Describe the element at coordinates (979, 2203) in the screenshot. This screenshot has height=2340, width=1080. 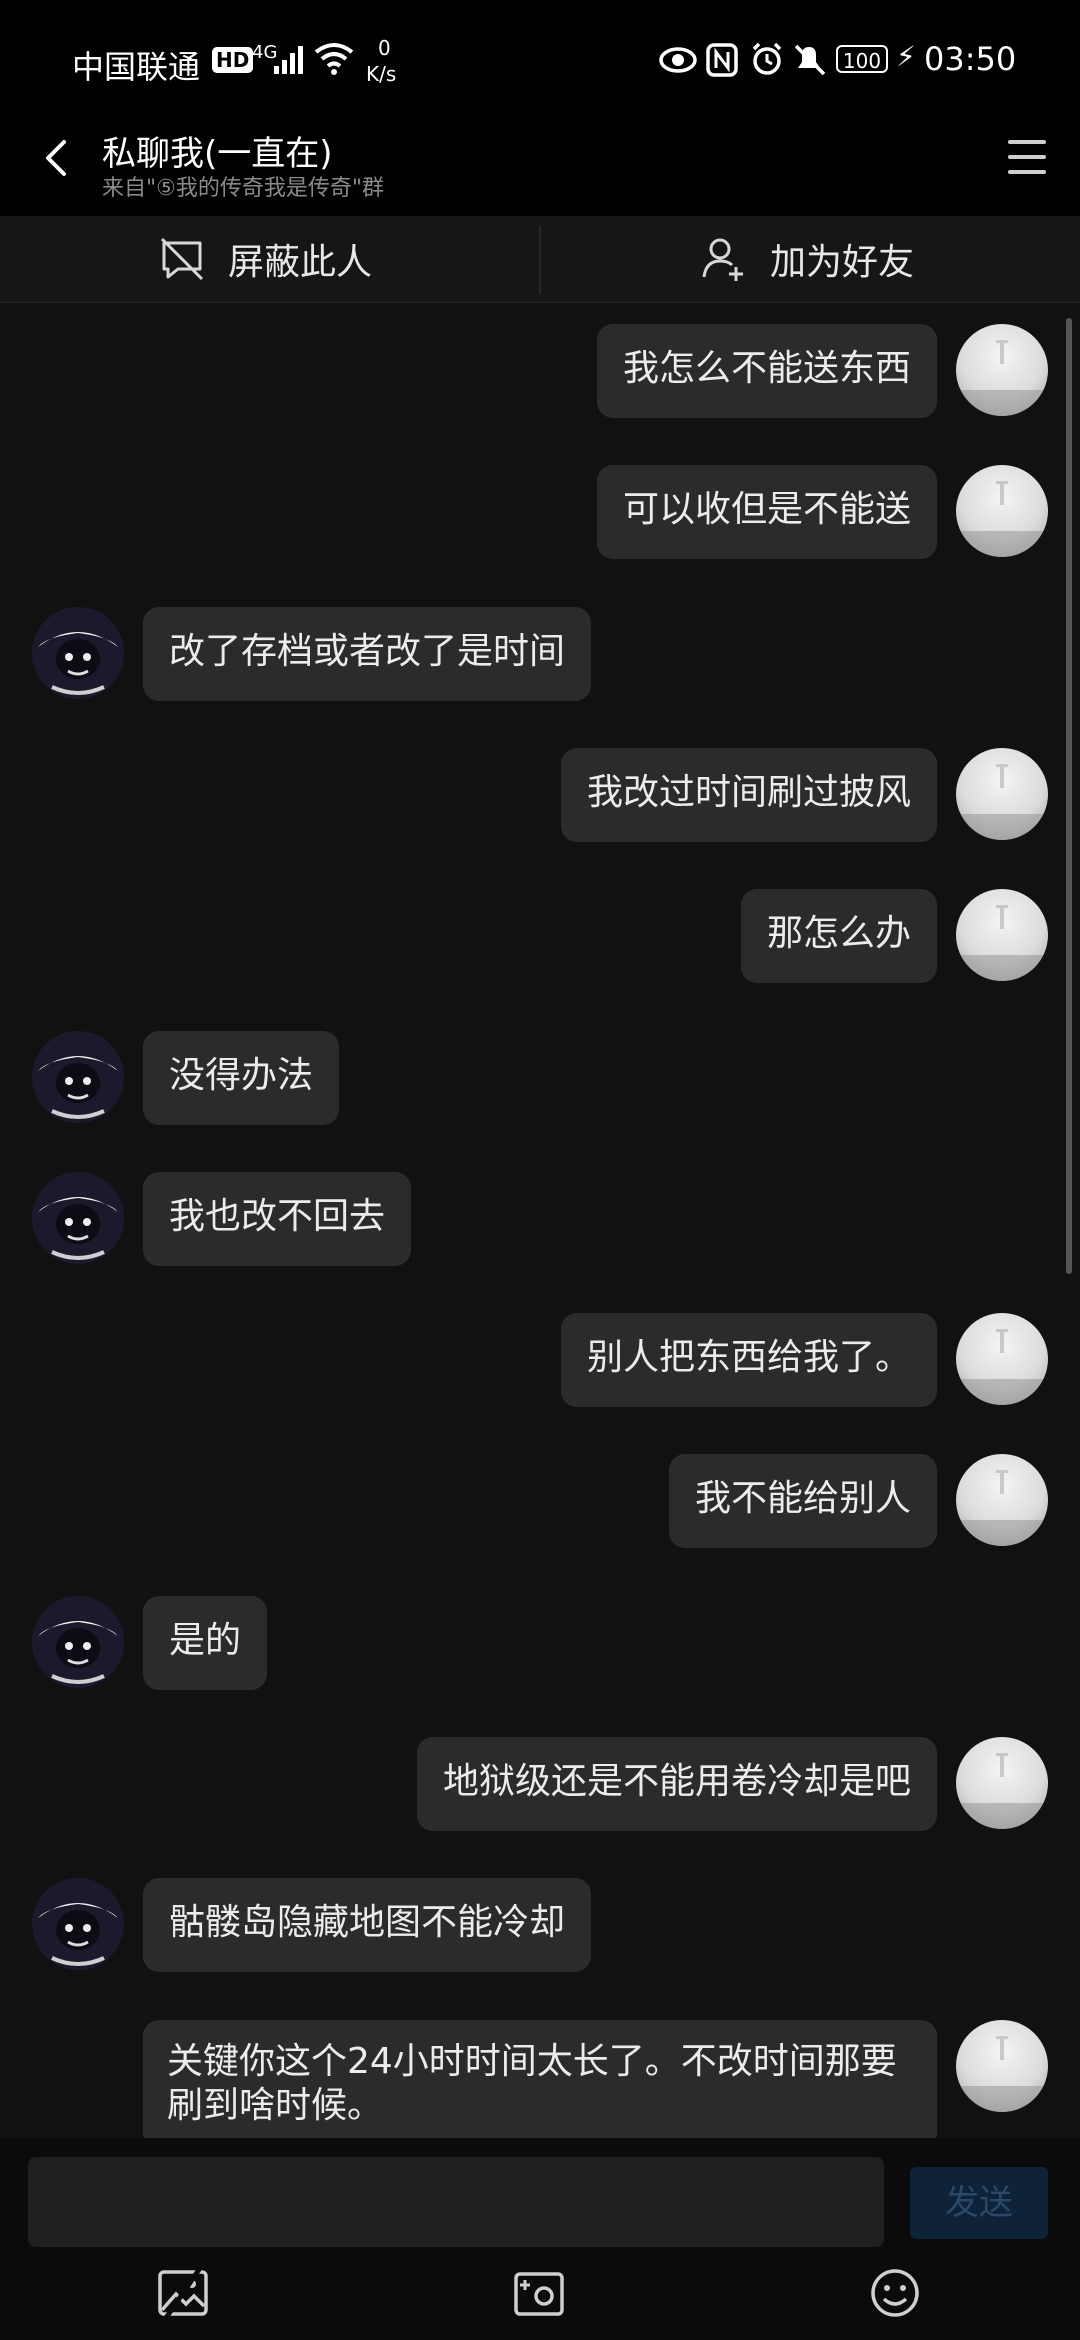
I see `send-button: 发送` at that location.